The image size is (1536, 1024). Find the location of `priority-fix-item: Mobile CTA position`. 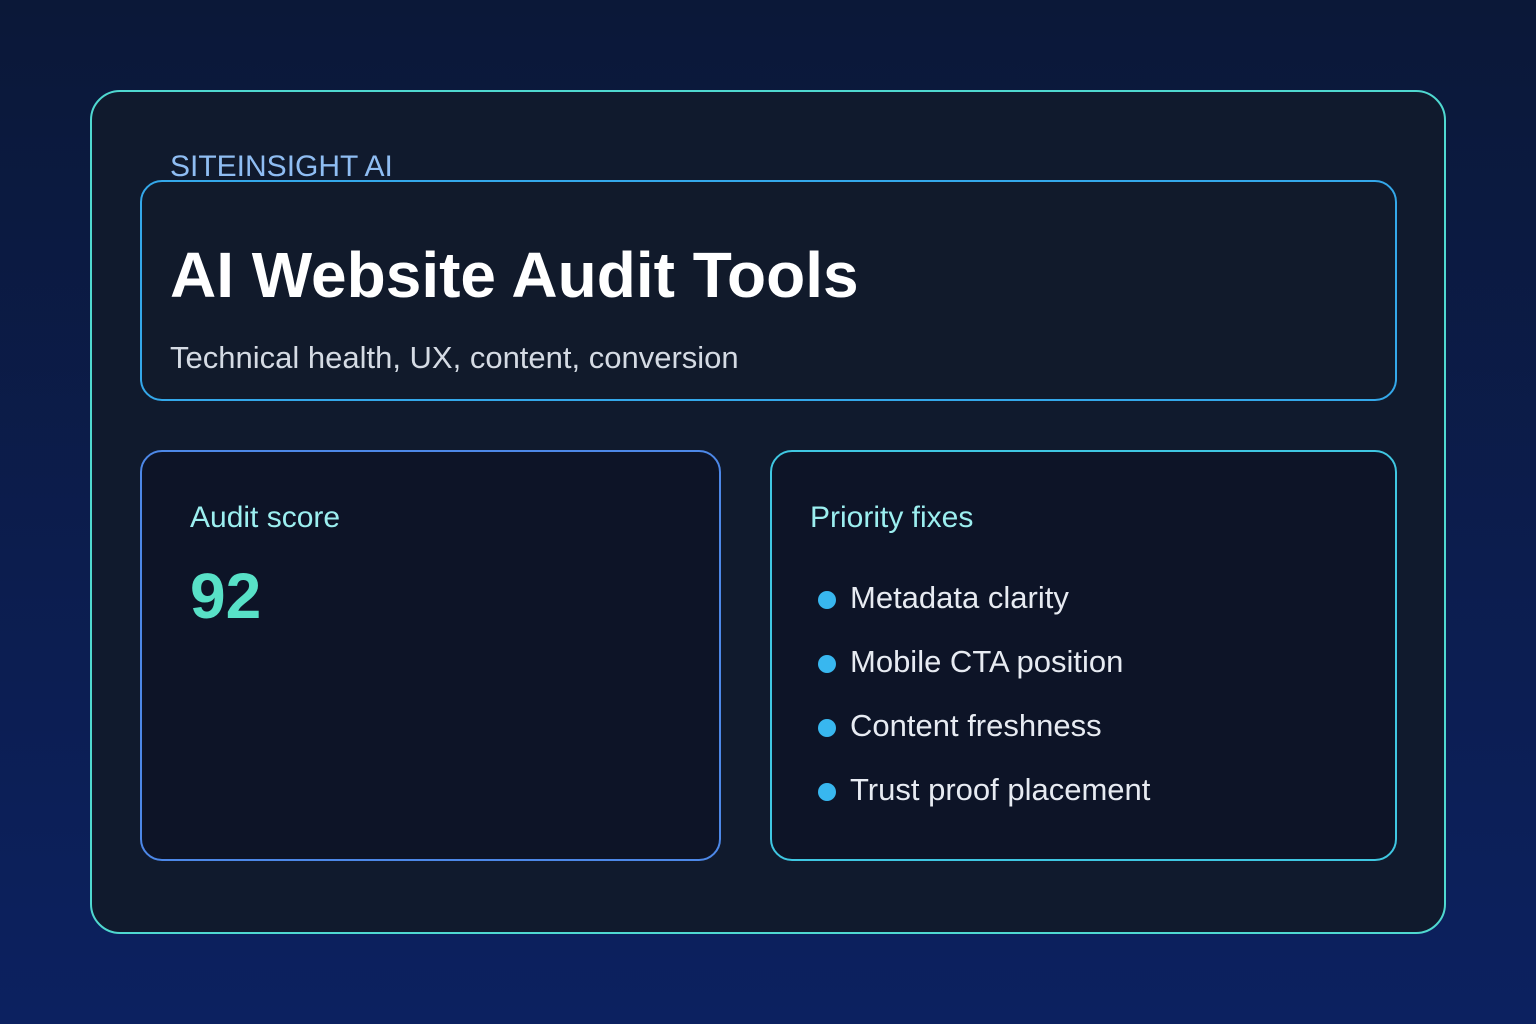

priority-fix-item: Mobile CTA position is located at coordinates (984, 672).